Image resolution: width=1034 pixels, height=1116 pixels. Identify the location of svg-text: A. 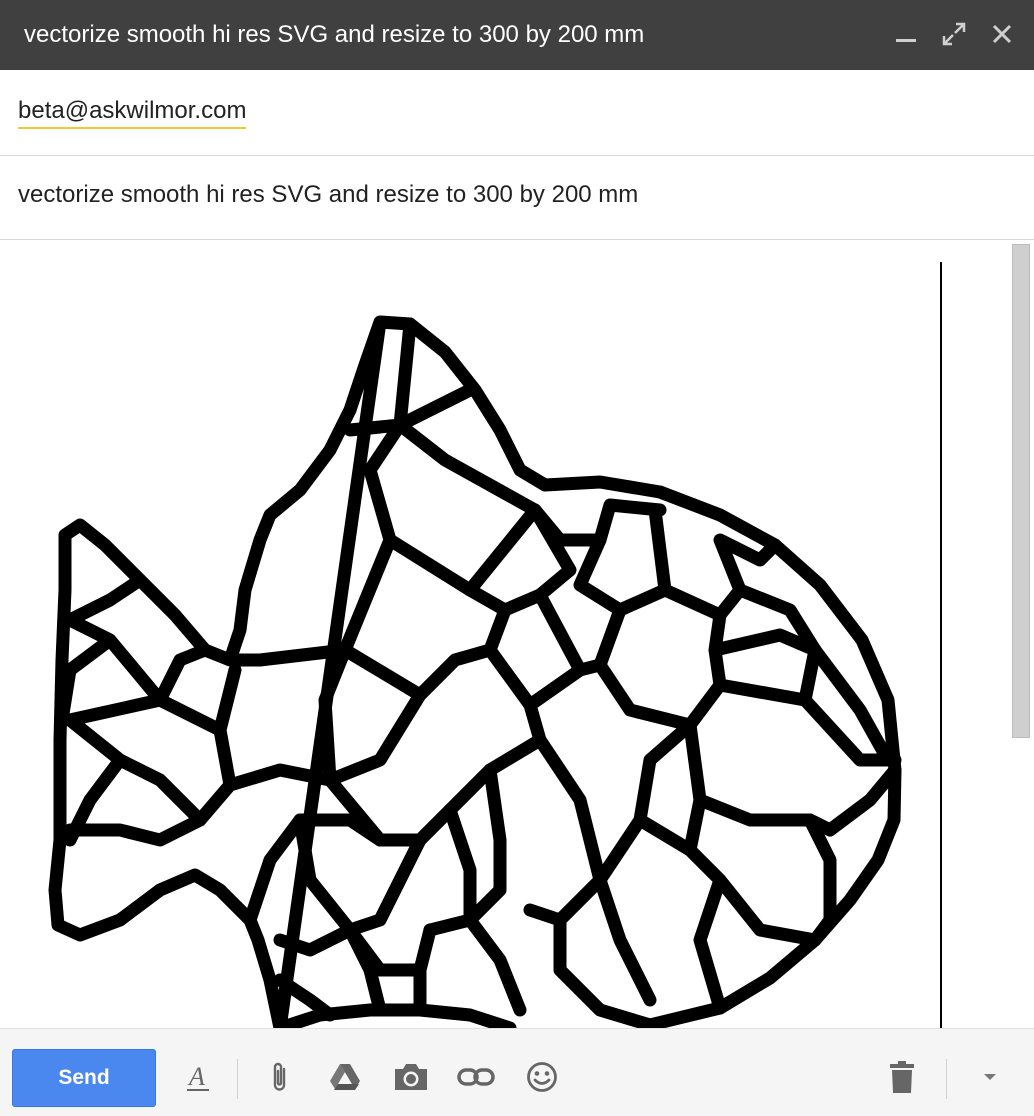
(196, 1076).